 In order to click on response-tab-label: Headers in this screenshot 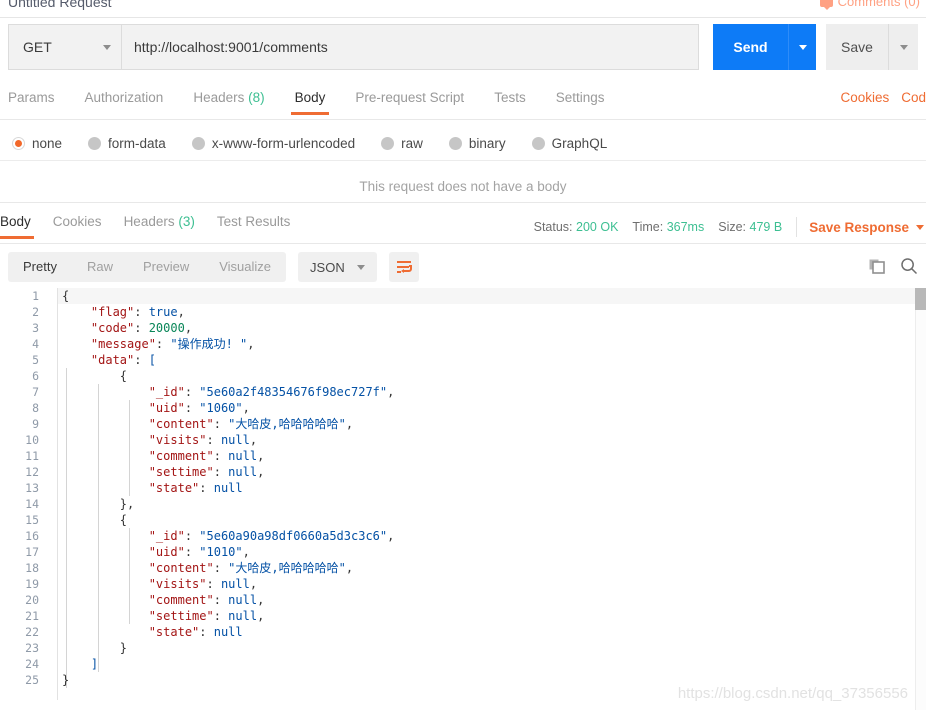, I will do `click(149, 221)`.